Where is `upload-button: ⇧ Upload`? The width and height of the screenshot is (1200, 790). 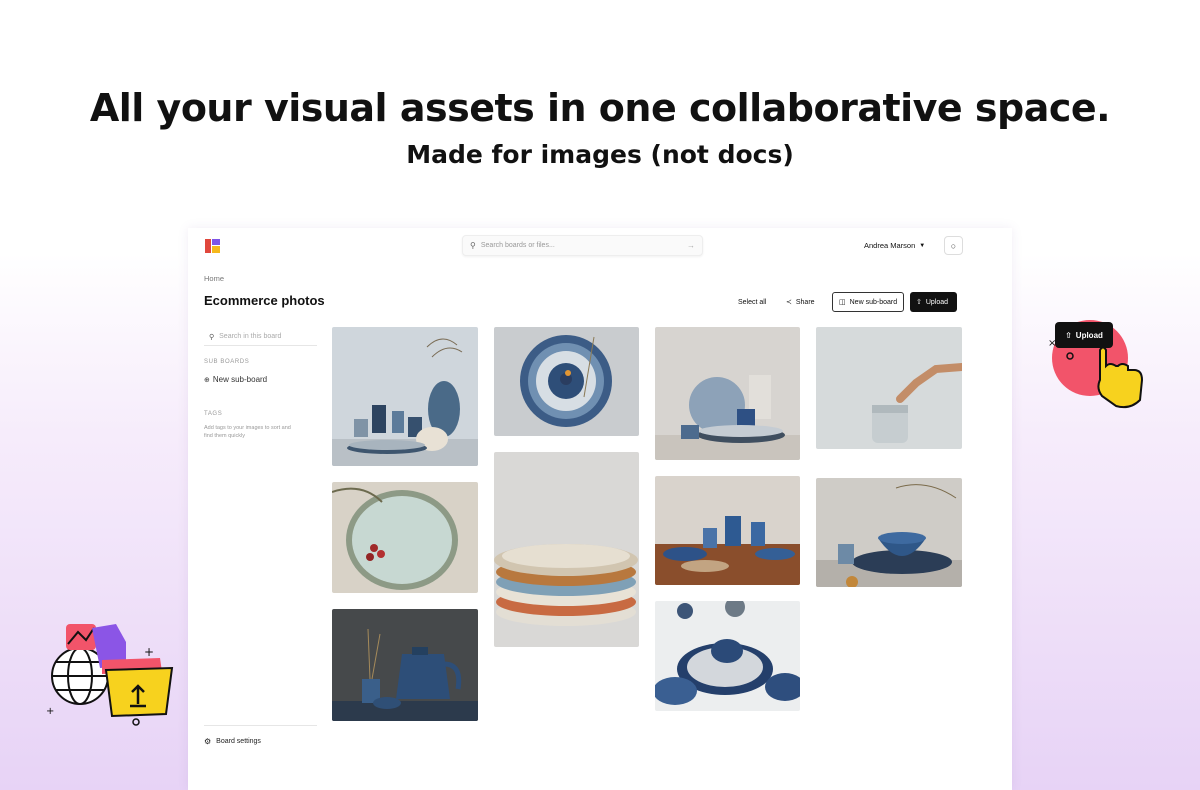
upload-button: ⇧ Upload is located at coordinates (933, 302).